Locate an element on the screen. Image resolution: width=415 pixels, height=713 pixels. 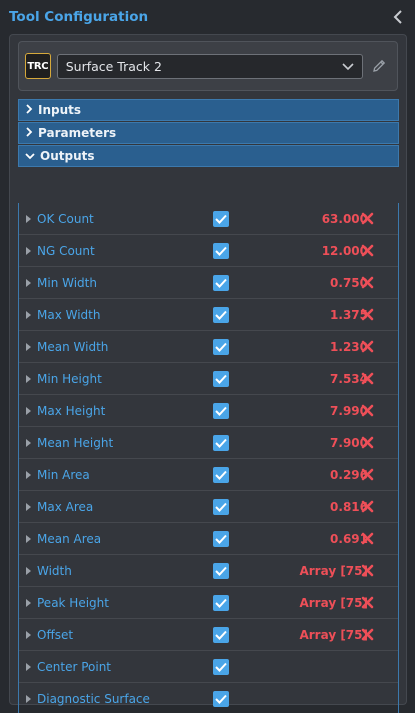
output-name: Max Area is located at coordinates (65, 506).